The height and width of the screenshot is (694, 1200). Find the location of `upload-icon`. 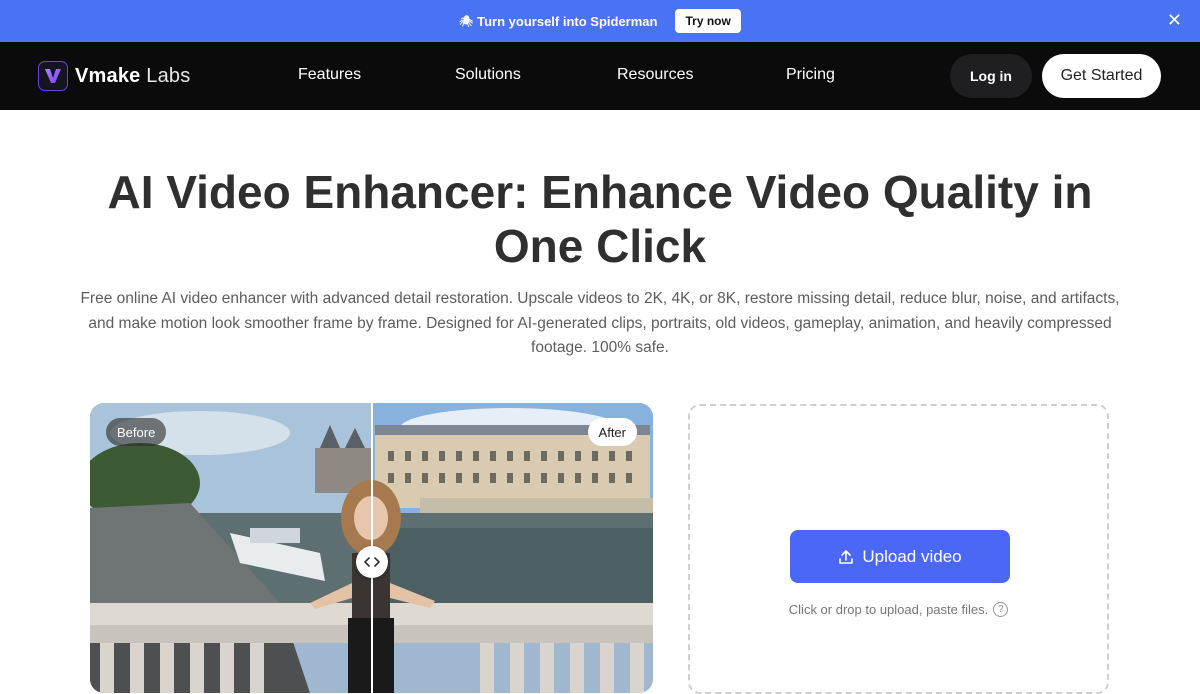

upload-icon is located at coordinates (846, 556).